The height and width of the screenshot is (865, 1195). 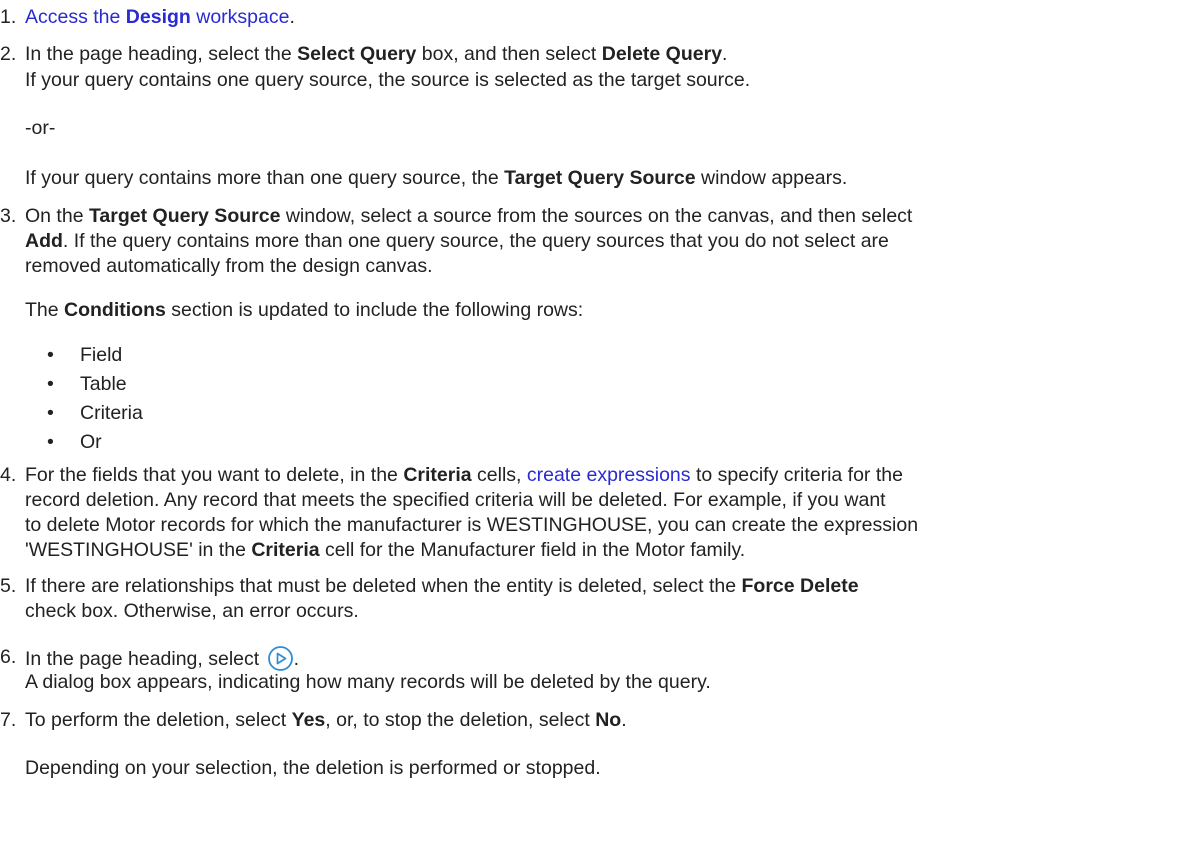 I want to click on step-2-or: -or-, so click(x=40, y=128).